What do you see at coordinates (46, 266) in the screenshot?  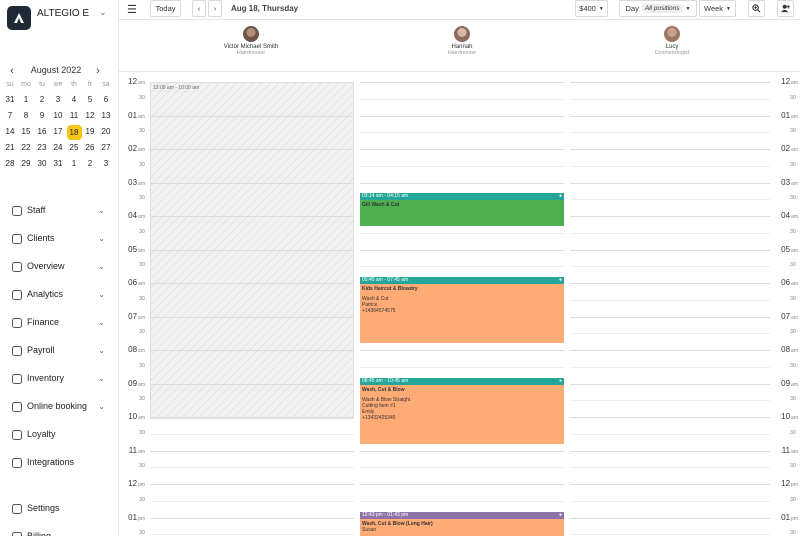 I see `sidebar-item-label: Overview` at bounding box center [46, 266].